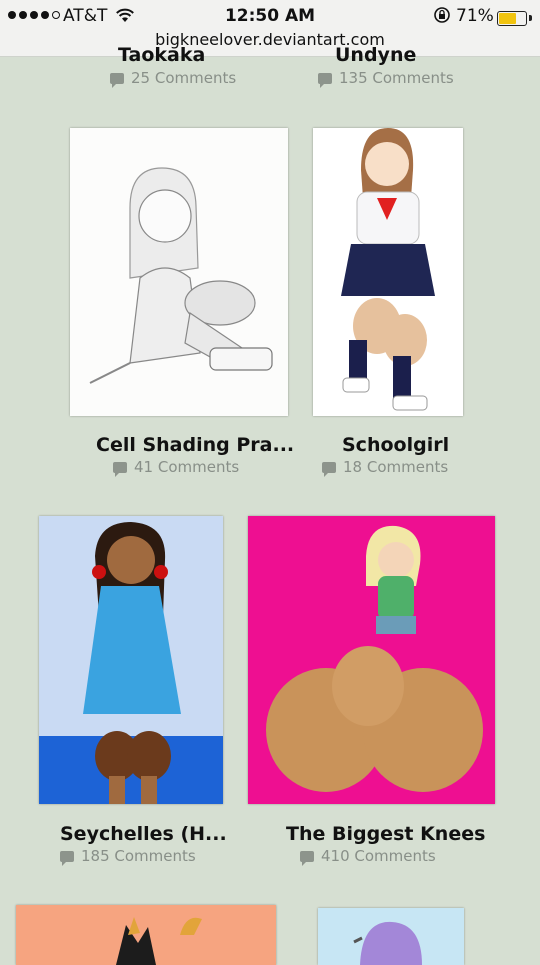 The width and height of the screenshot is (540, 965). I want to click on thumbnail-seychelles, so click(131, 660).